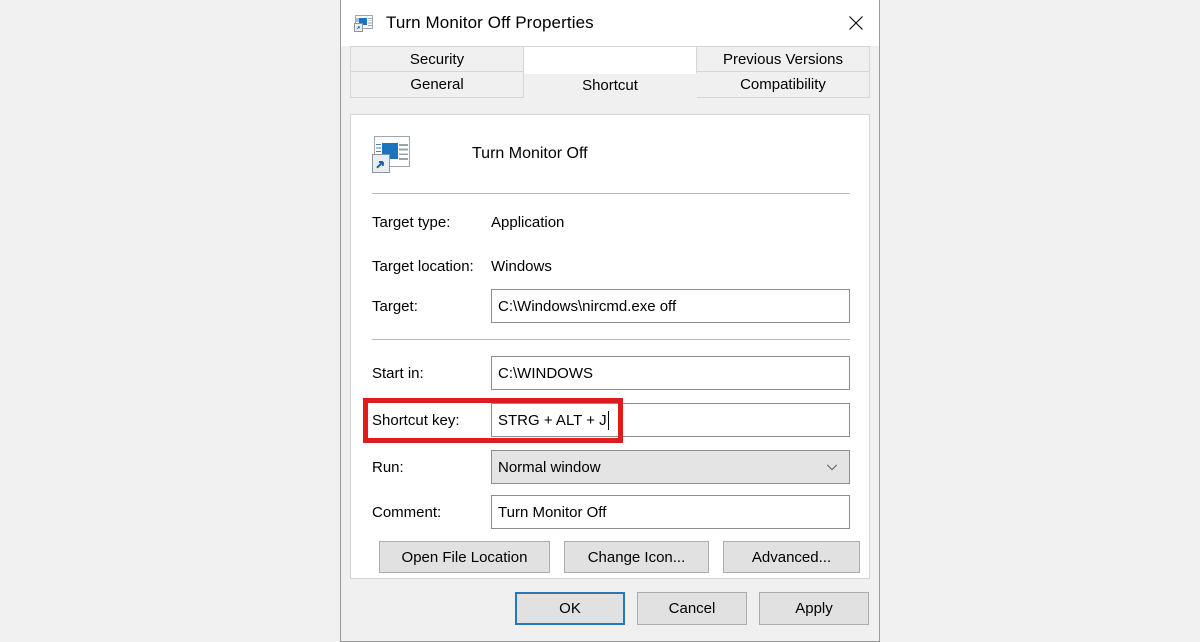 The height and width of the screenshot is (642, 1200). I want to click on tab-row-bottom: General Shortcut Compatibility, so click(610, 72).